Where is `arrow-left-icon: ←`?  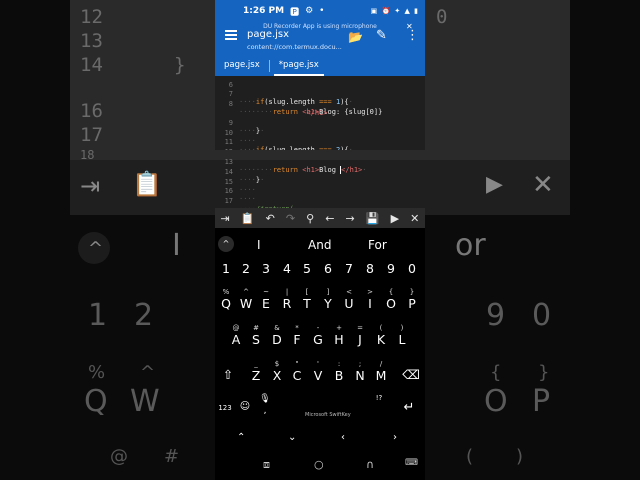 arrow-left-icon: ← is located at coordinates (329, 218).